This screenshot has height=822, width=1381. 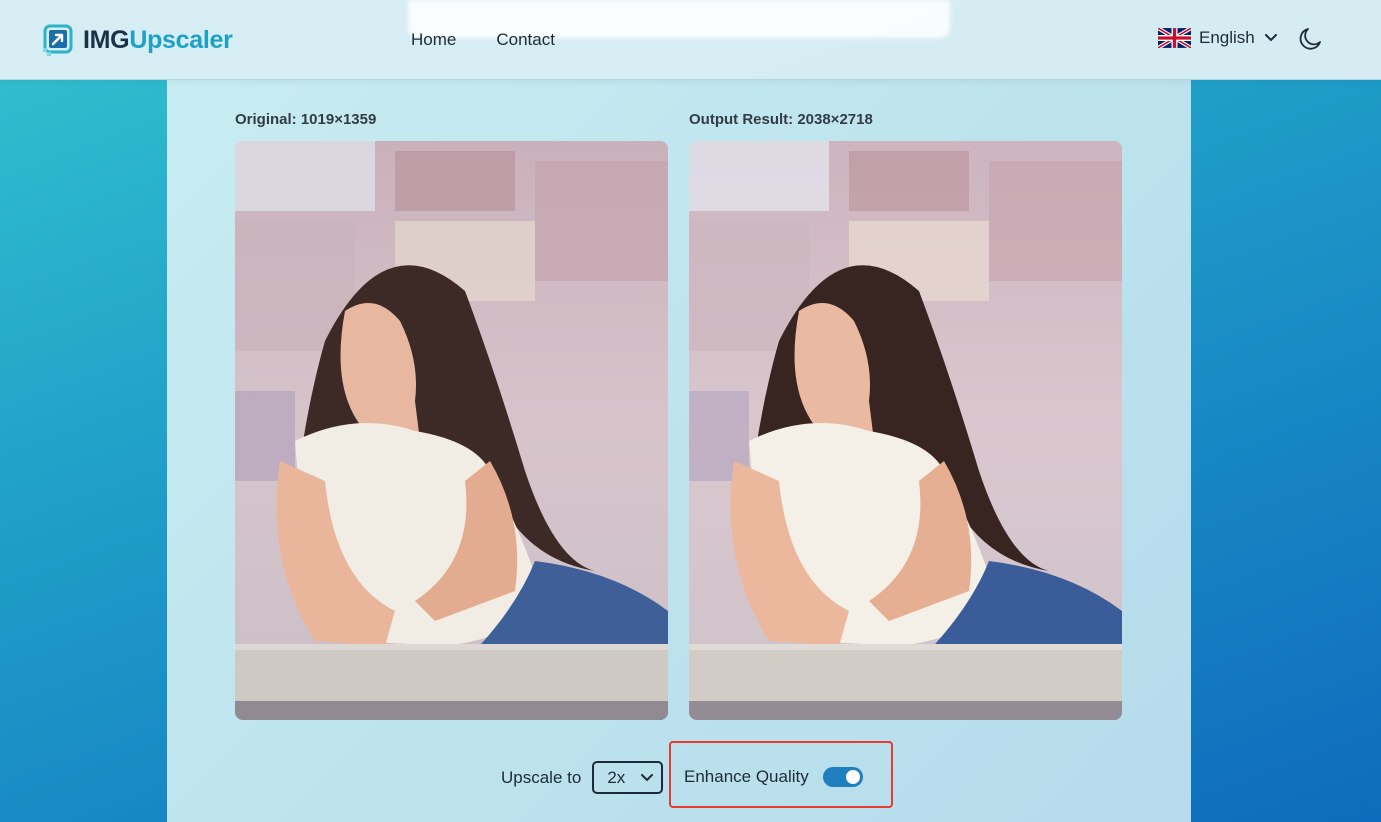 I want to click on original-size-label: Original: 1019×1359, so click(x=306, y=119).